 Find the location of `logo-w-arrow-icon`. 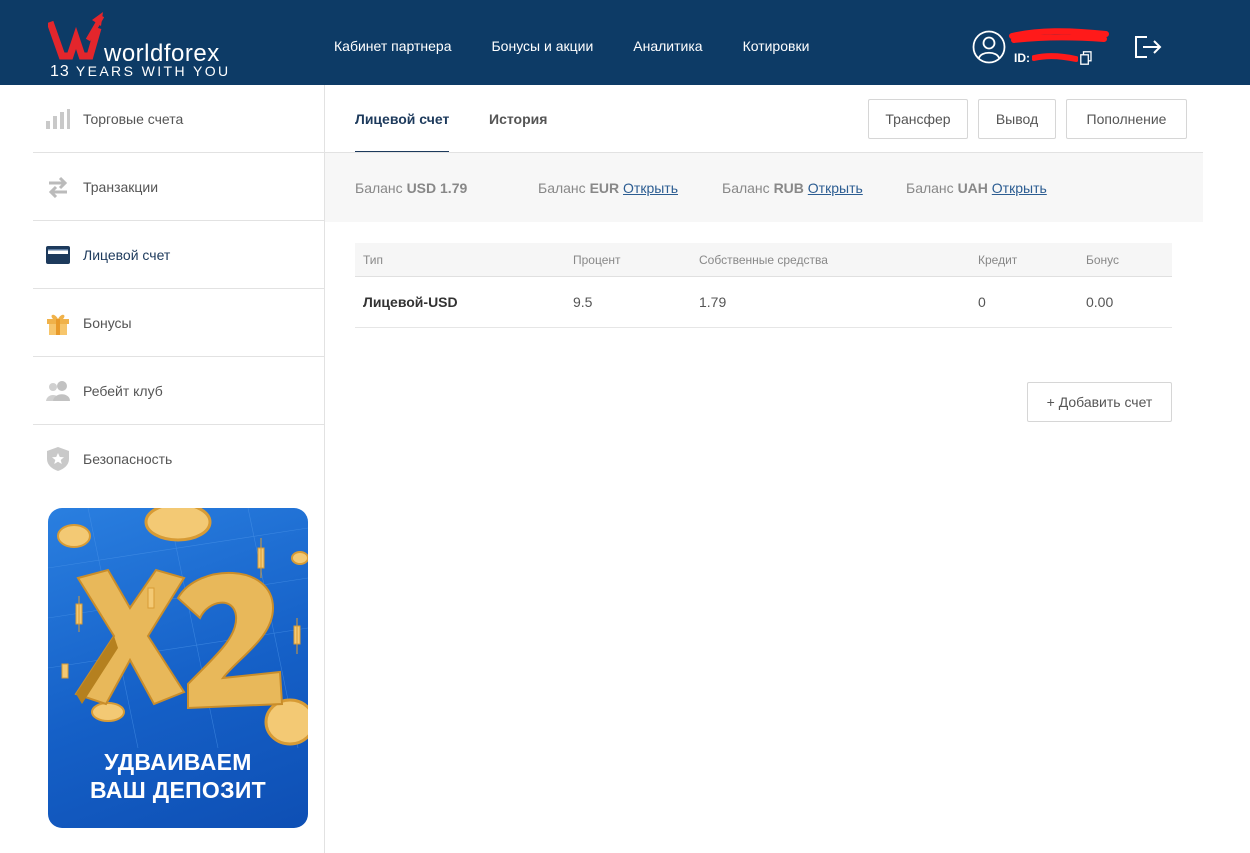

logo-w-arrow-icon is located at coordinates (76, 36).